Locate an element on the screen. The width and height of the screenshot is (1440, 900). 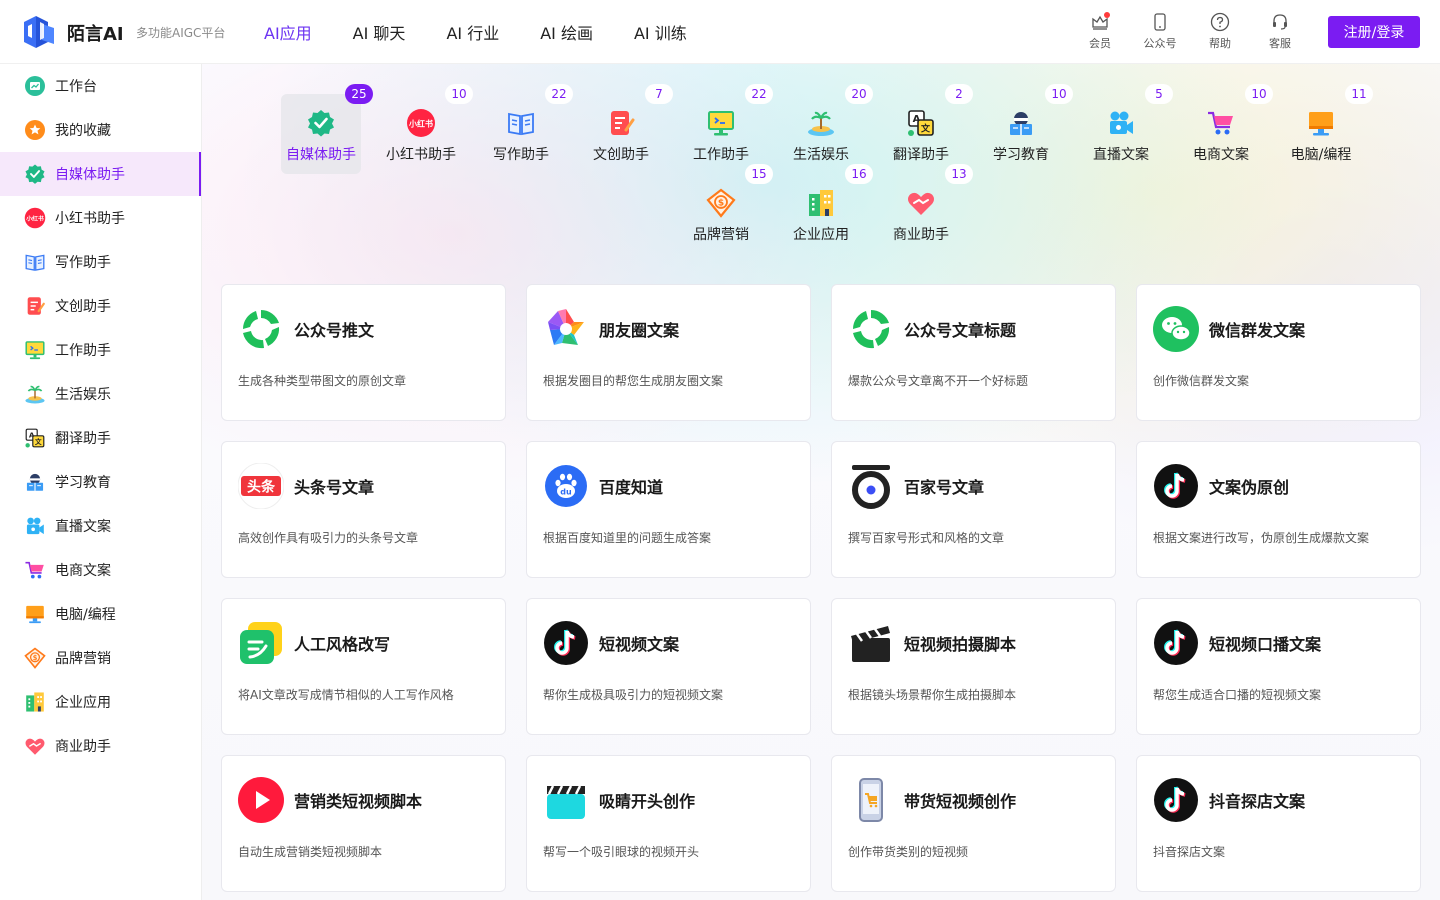
category-tile: 25 自媒体助手 is located at coordinates (327, 129).